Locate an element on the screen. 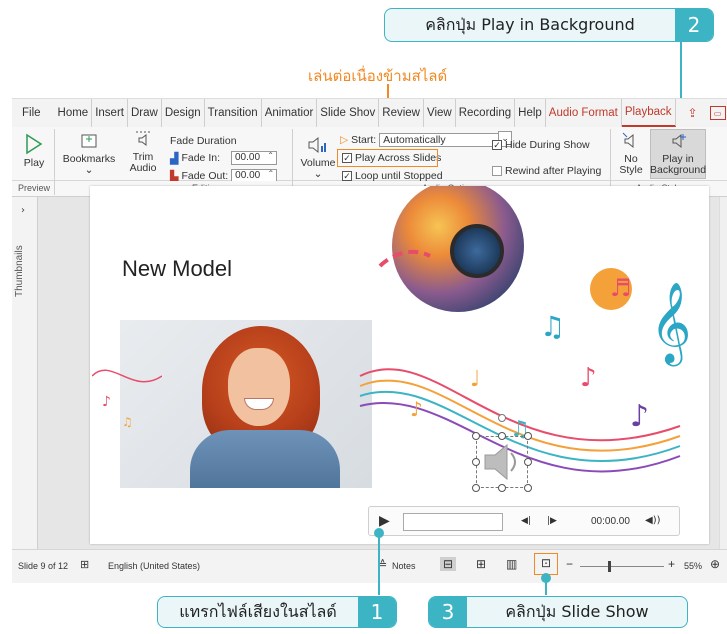 This screenshot has width=727, height=634. rewind-check-icon is located at coordinates (497, 171).